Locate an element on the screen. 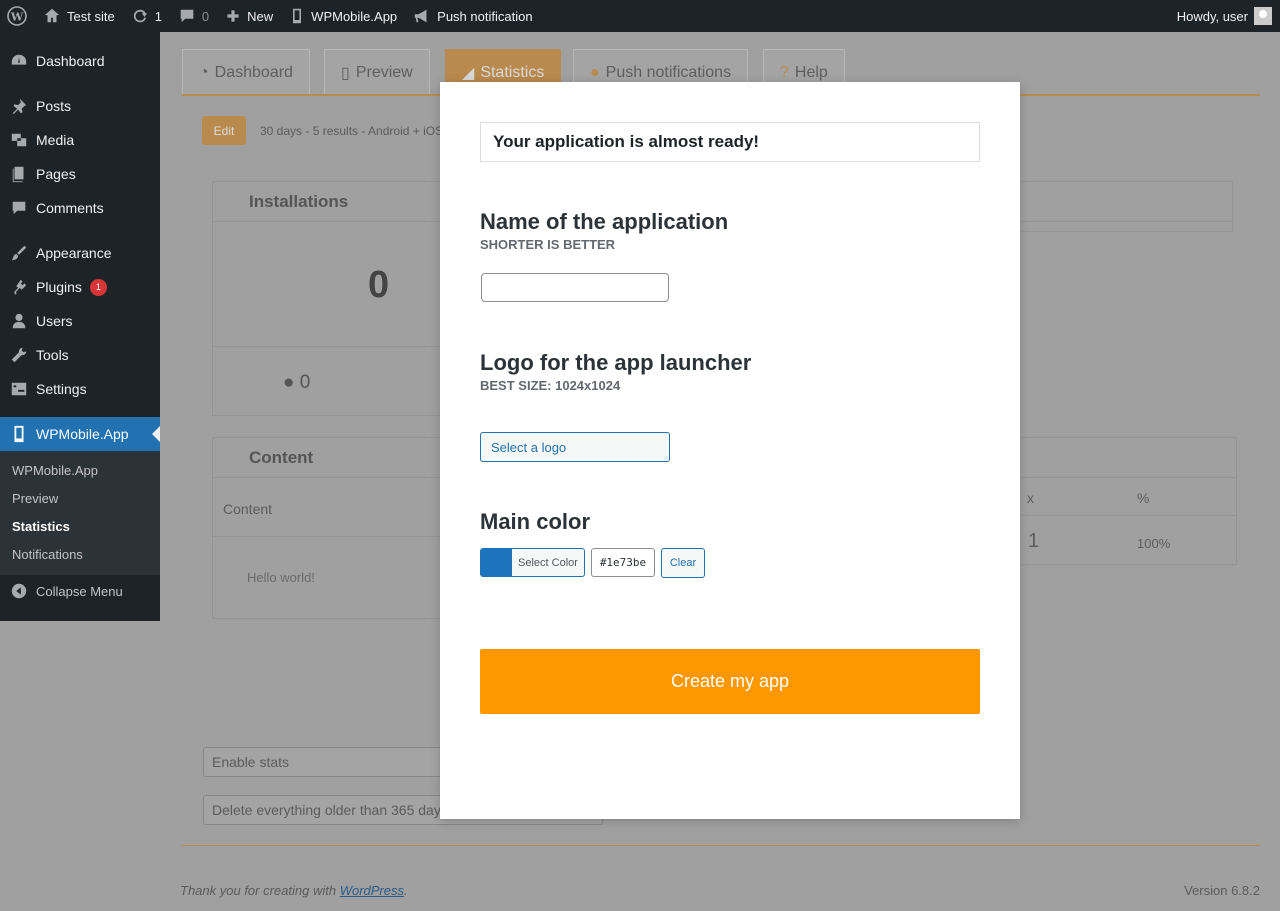 This screenshot has height=911, width=1280. user-icon is located at coordinates (19, 321).